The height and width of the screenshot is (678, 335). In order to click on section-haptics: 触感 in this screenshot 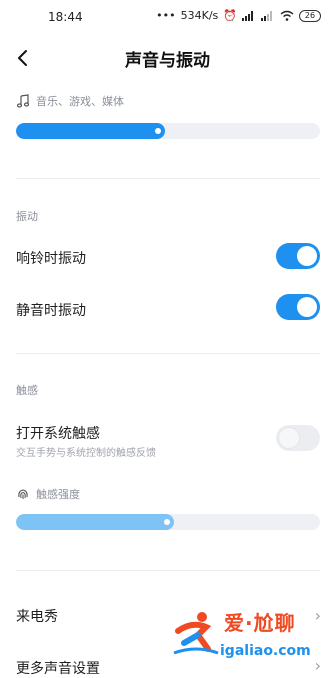, I will do `click(27, 390)`.